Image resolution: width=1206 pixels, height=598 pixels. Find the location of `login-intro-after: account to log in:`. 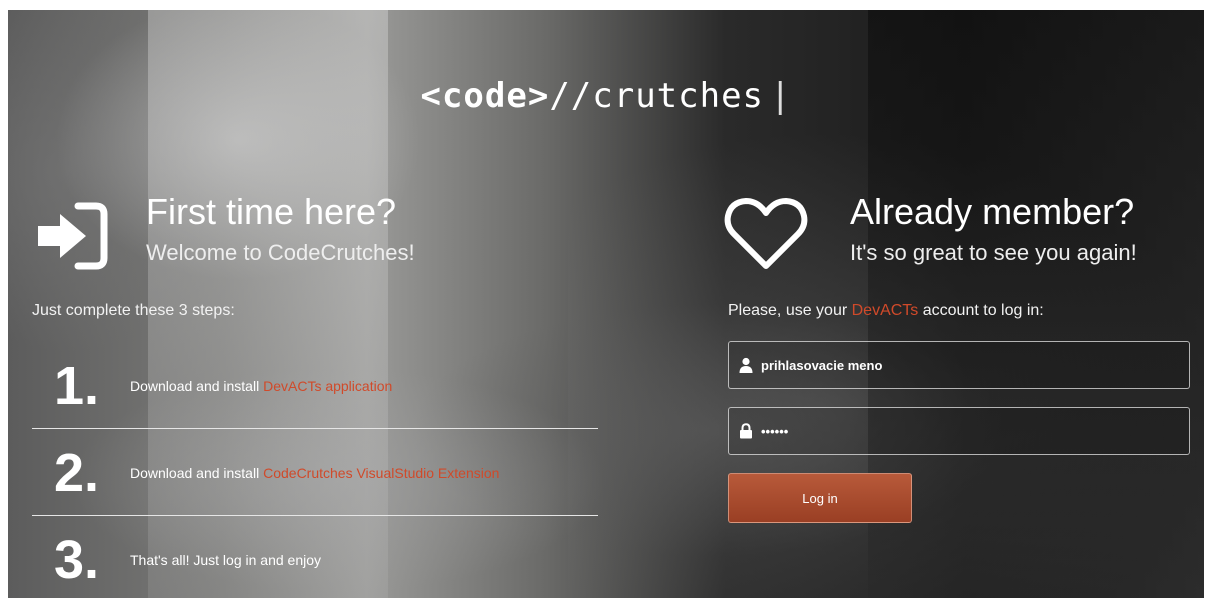

login-intro-after: account to log in: is located at coordinates (981, 310).